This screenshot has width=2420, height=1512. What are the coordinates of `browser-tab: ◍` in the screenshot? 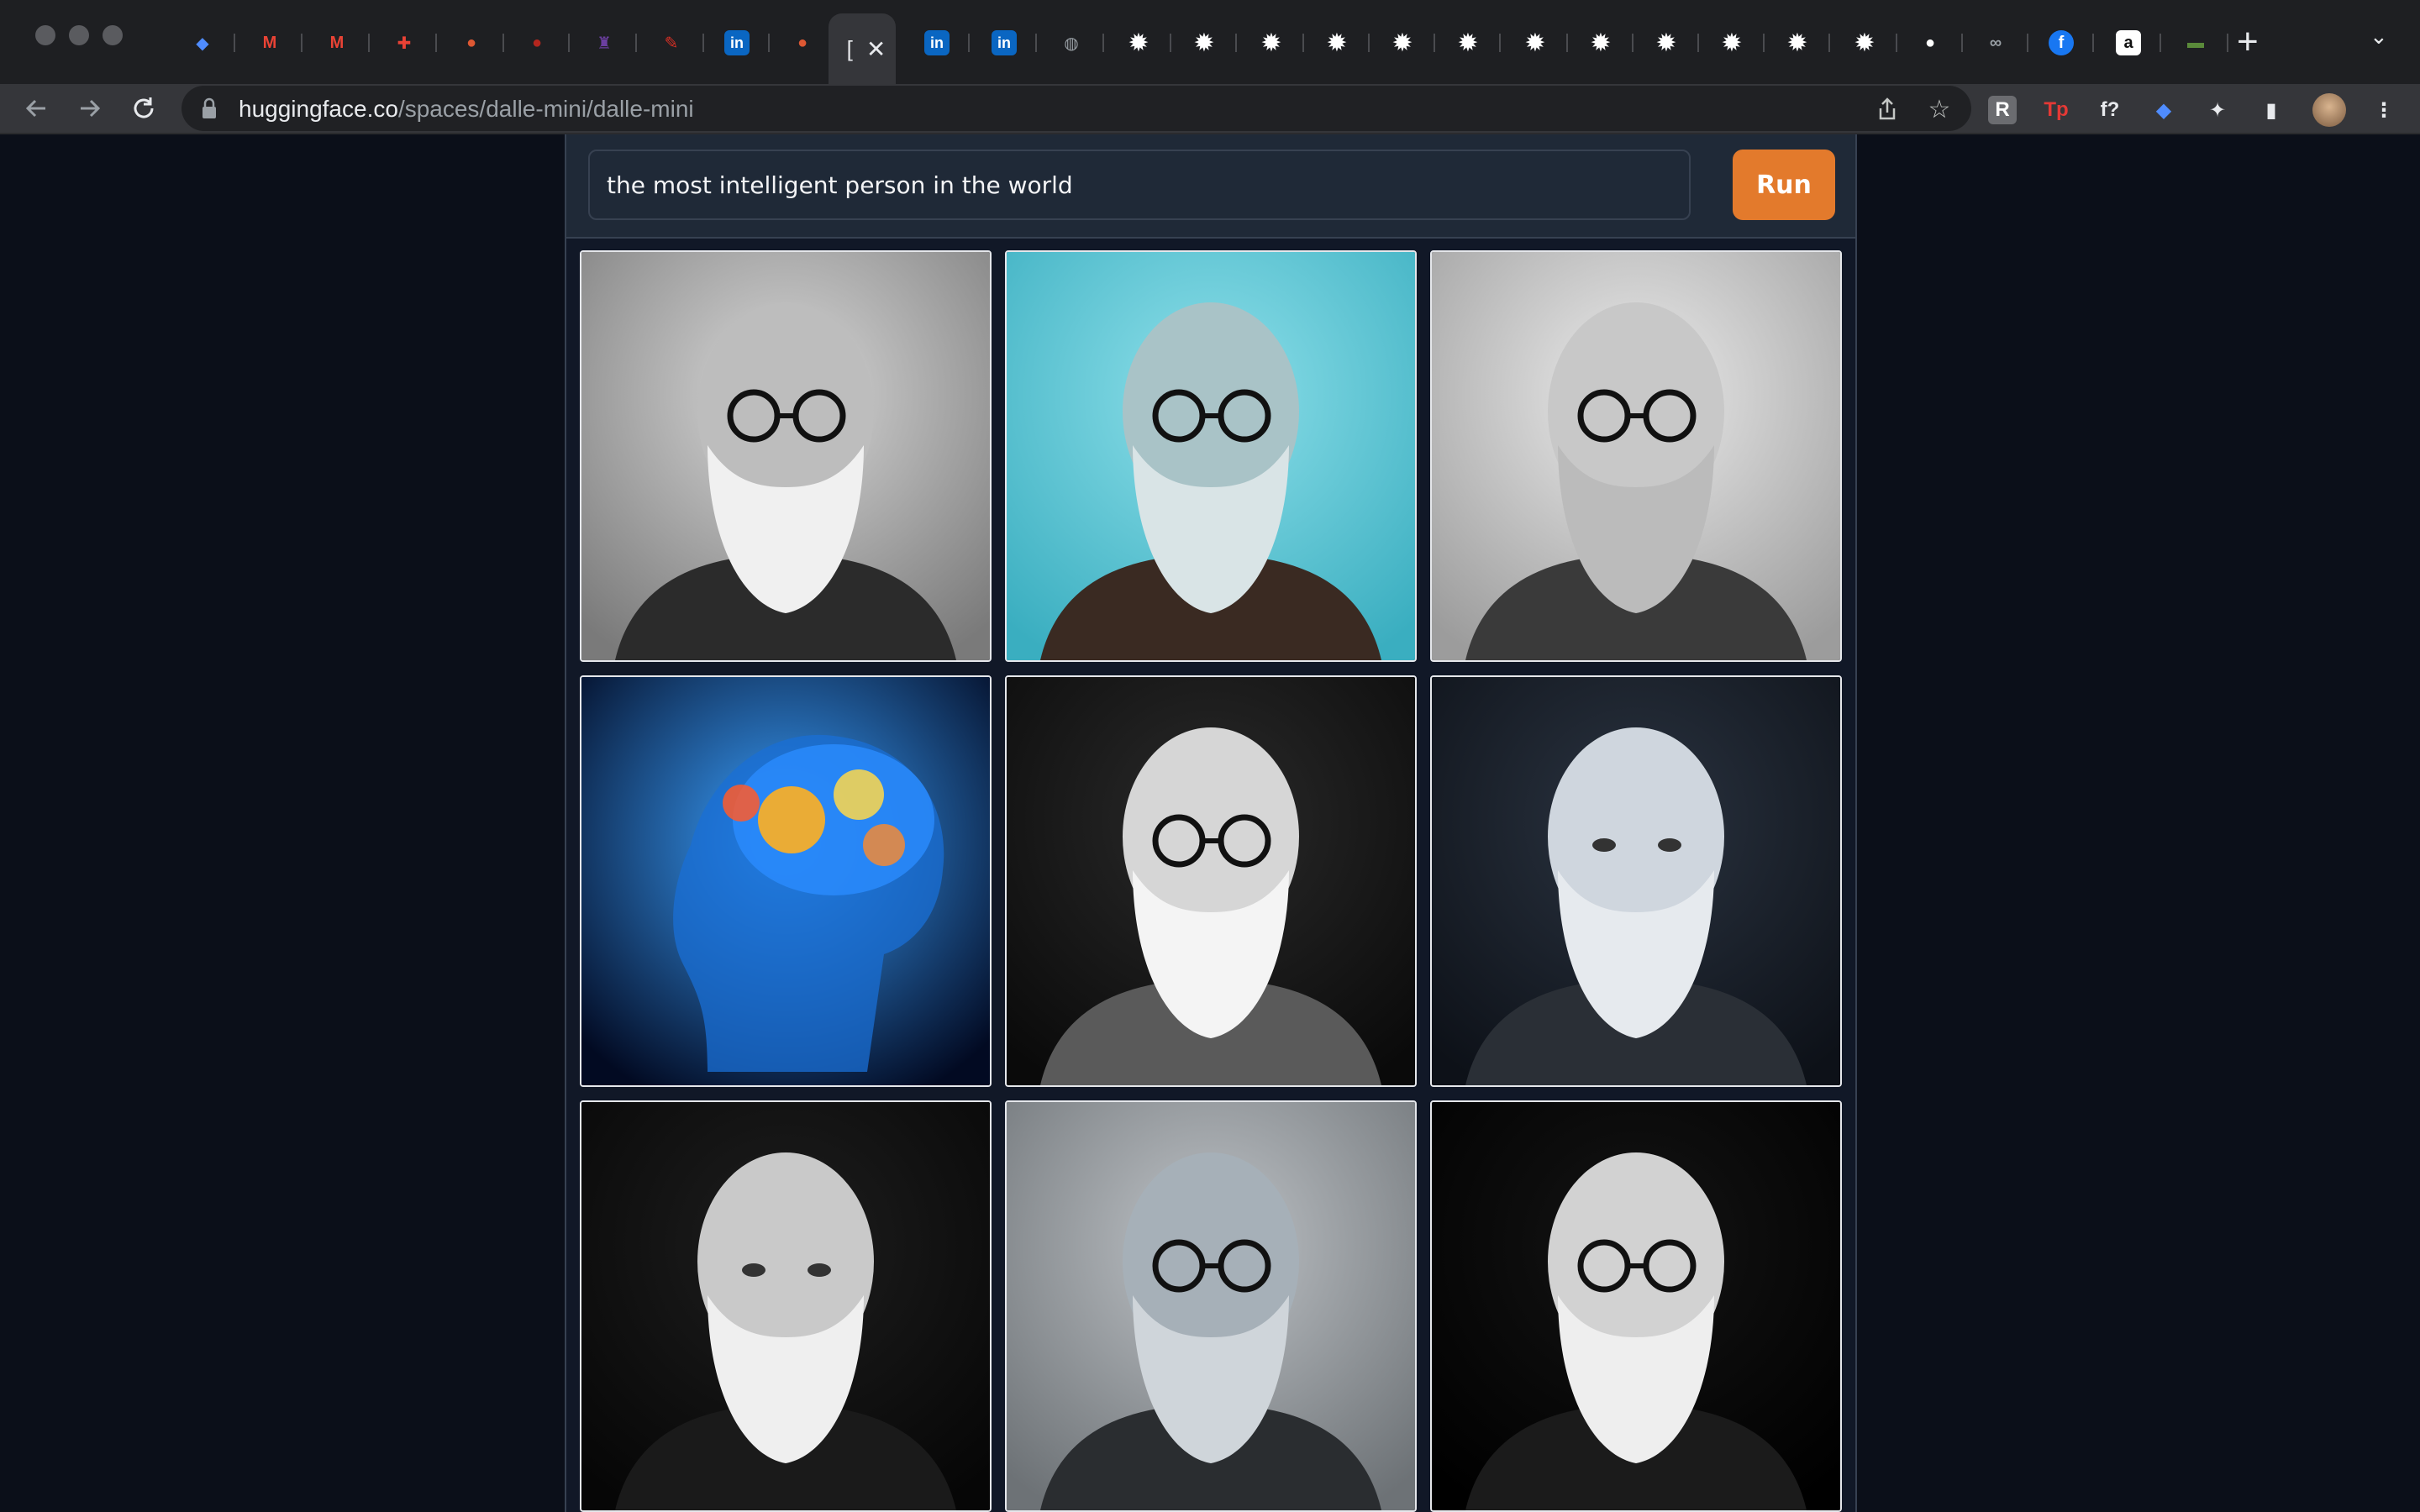 It's located at (1072, 43).